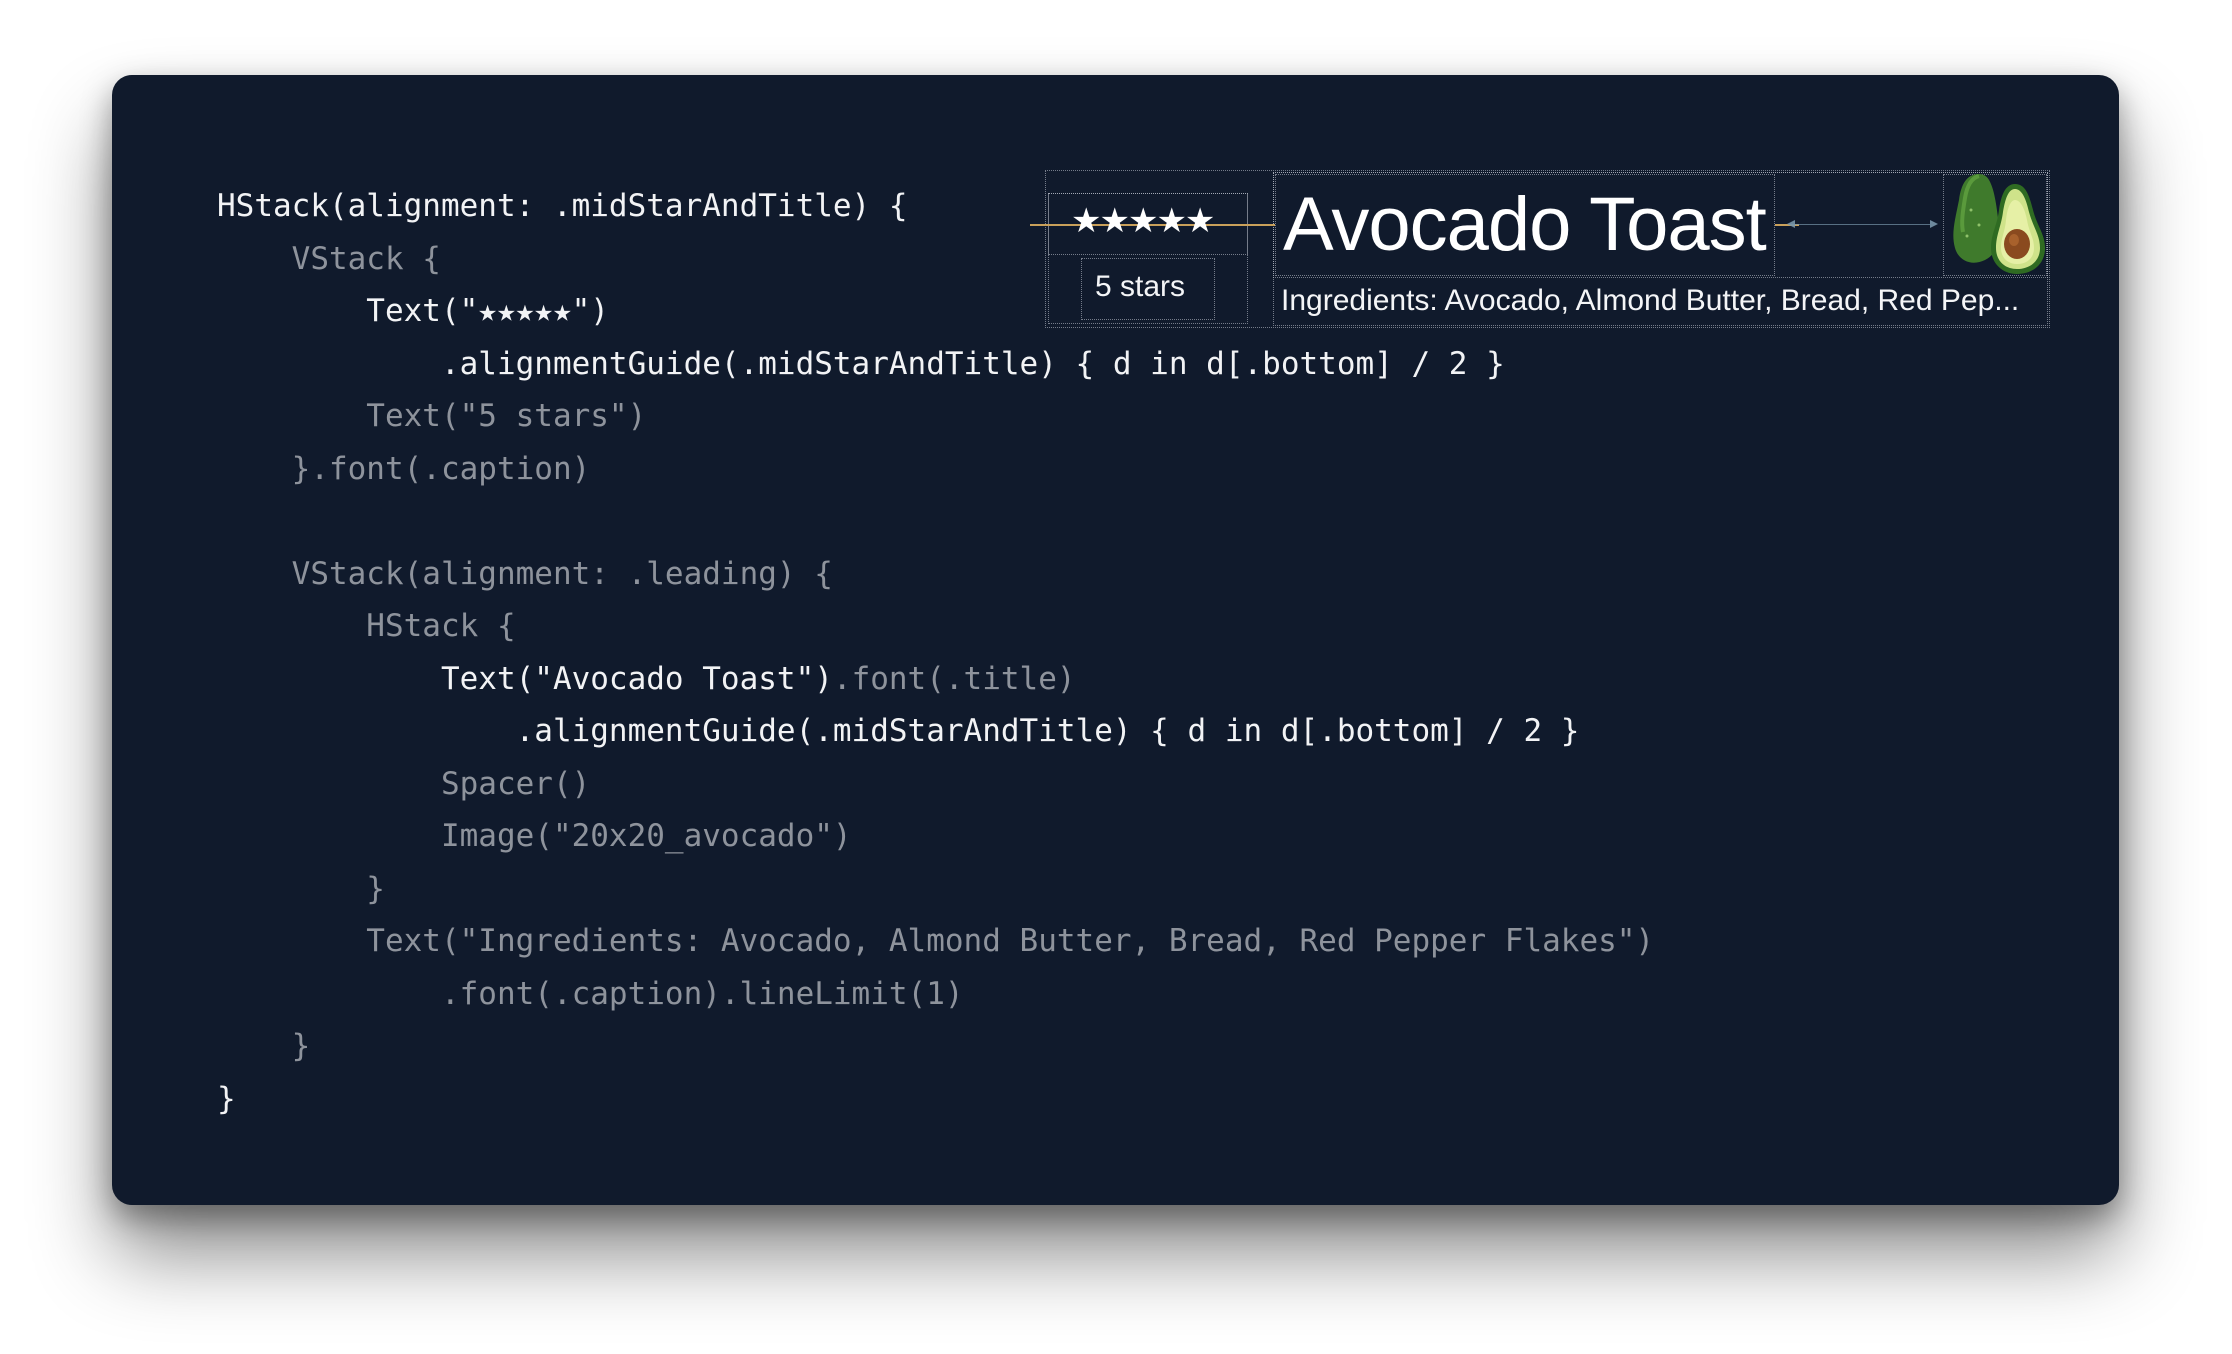 The height and width of the screenshot is (1354, 2232). I want to click on star-rating-text: ★★★★★, so click(1143, 221).